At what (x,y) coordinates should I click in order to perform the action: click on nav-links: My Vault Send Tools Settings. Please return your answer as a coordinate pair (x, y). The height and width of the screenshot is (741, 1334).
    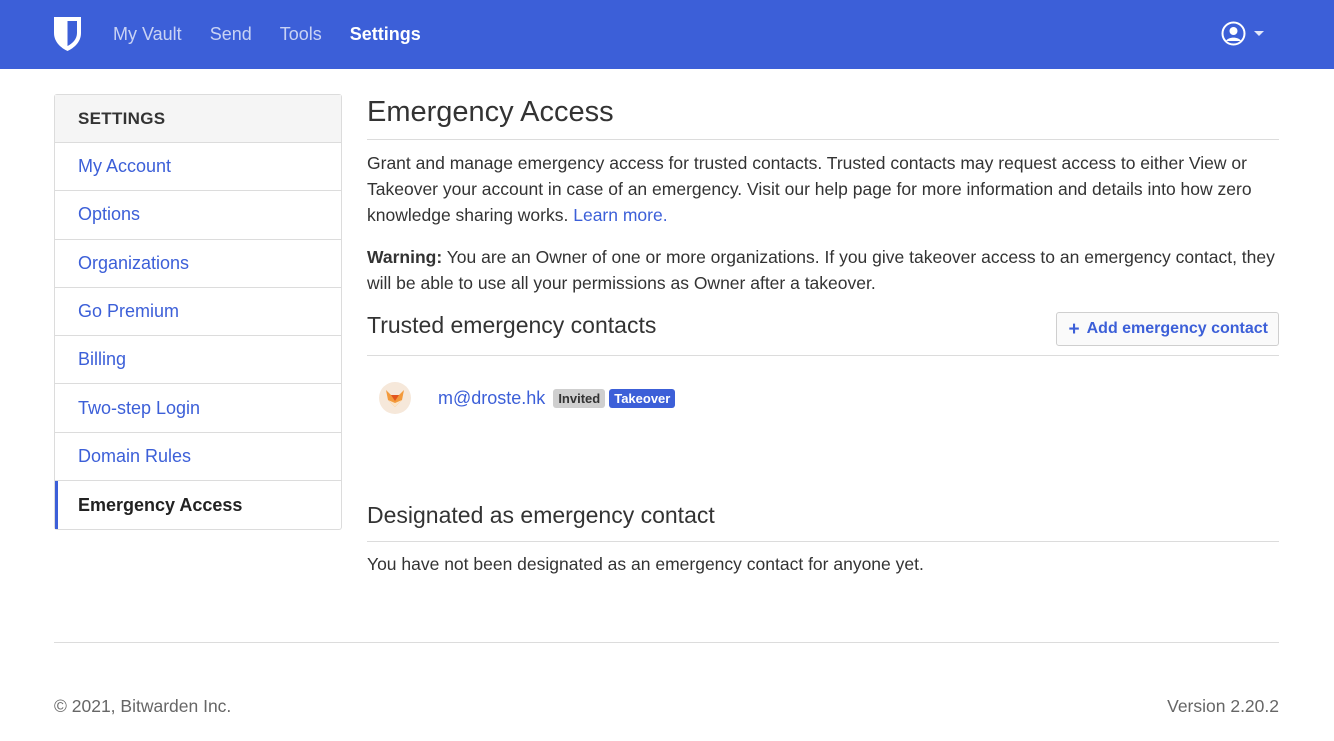
    Looking at the image, I should click on (281, 34).